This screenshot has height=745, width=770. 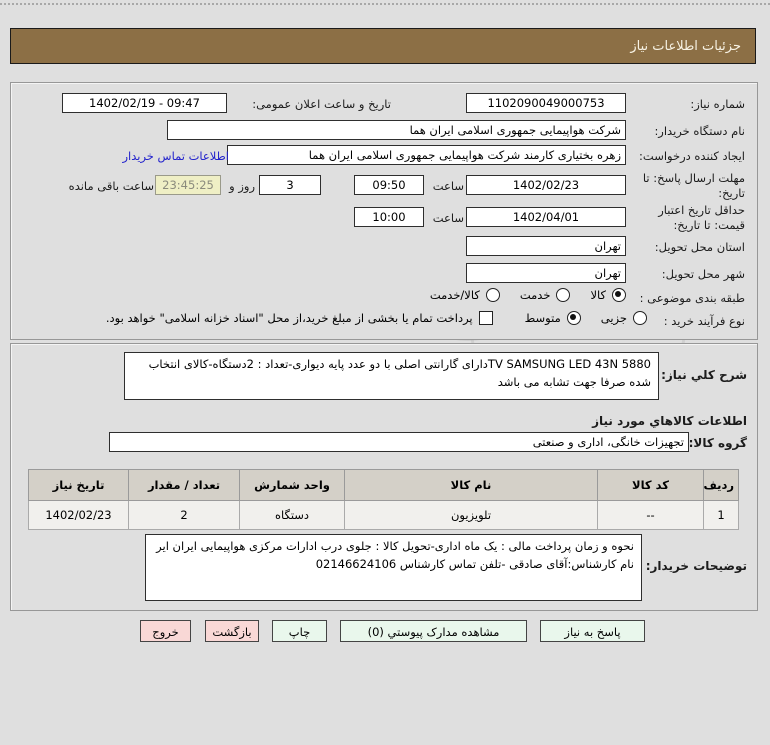 I want to click on need-description-label: شرح کلي نیاز:, so click(x=704, y=375).